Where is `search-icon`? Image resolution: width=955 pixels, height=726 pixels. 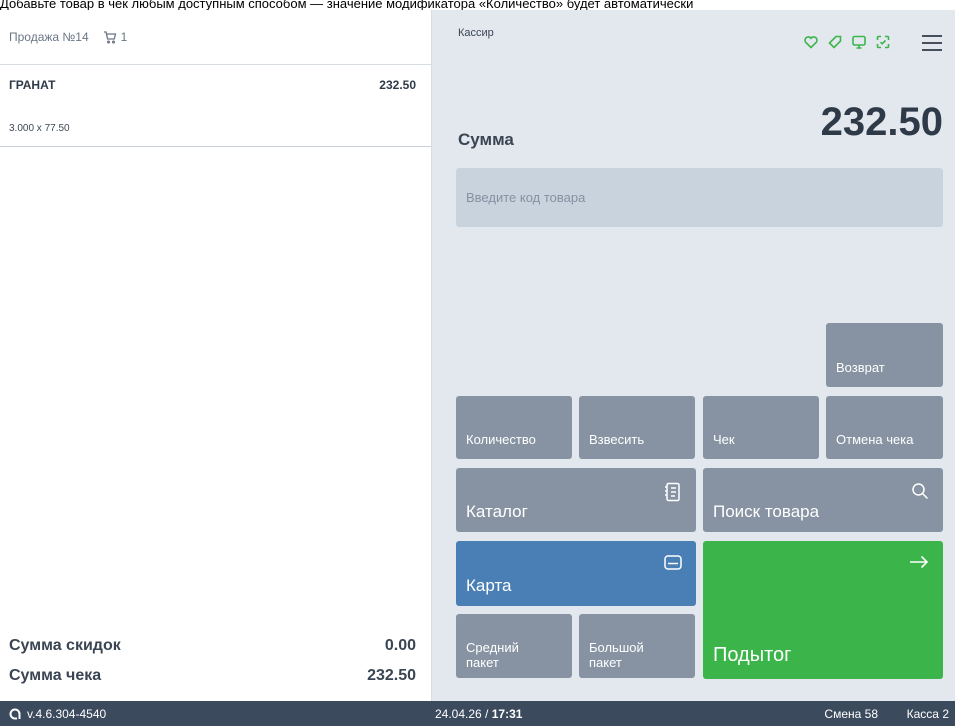 search-icon is located at coordinates (920, 491).